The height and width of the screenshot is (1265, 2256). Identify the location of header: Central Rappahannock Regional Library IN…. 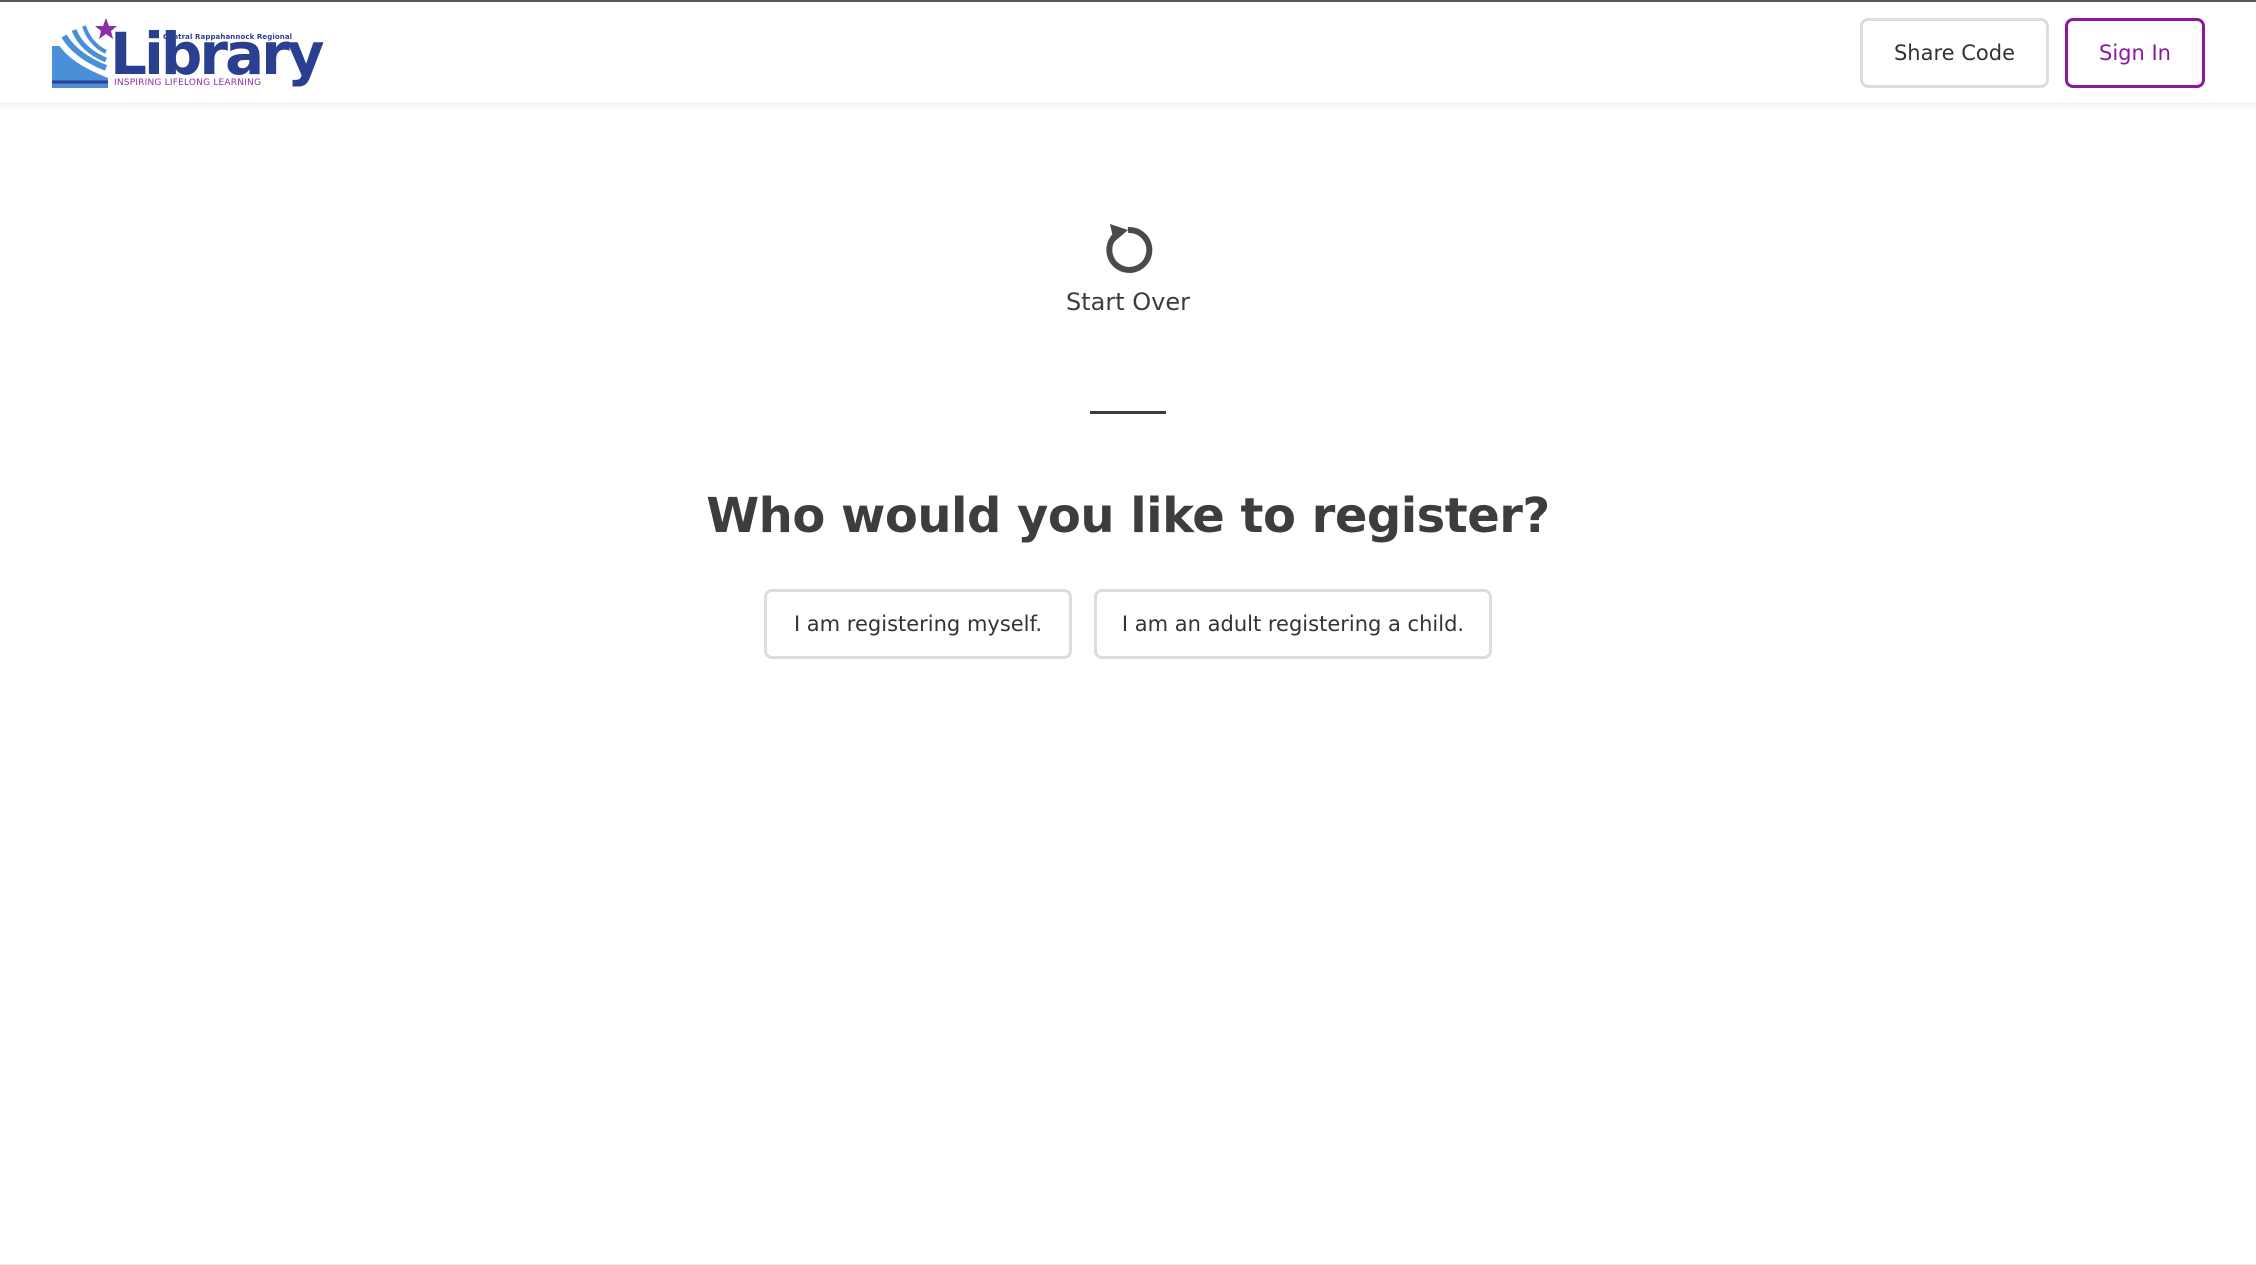
(1128, 53).